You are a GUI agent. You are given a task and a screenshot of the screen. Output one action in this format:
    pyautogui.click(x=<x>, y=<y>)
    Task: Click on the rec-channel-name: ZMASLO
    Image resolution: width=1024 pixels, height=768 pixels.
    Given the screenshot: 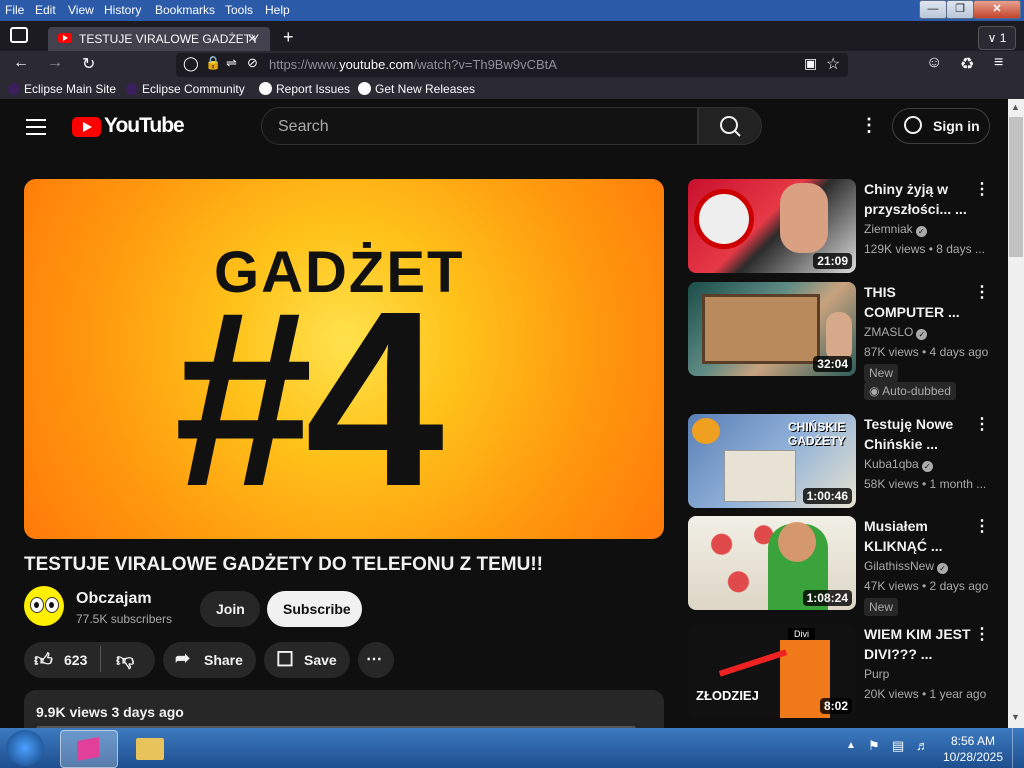 What is the action you would take?
    pyautogui.click(x=889, y=332)
    